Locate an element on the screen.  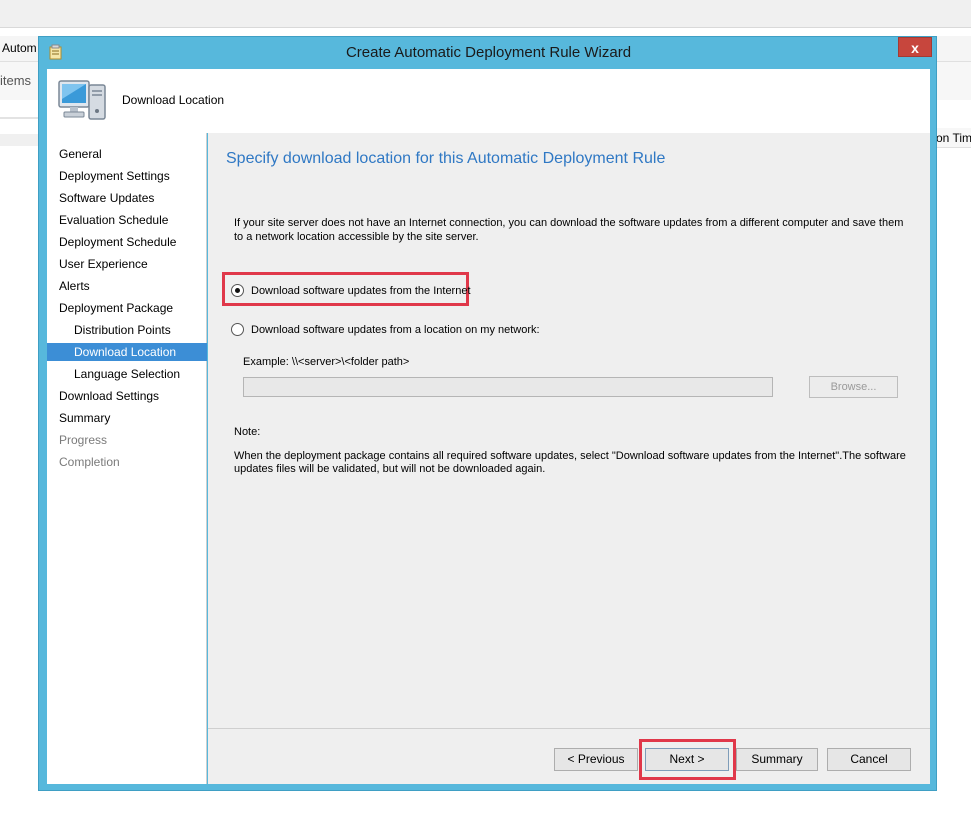
previous-button: < Previous is located at coordinates (596, 759).